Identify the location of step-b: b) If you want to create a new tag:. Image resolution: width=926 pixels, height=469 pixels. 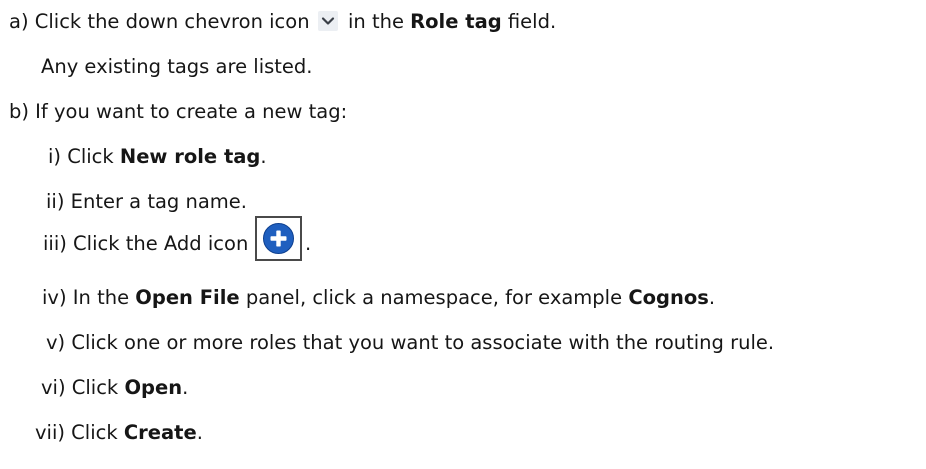
(178, 111).